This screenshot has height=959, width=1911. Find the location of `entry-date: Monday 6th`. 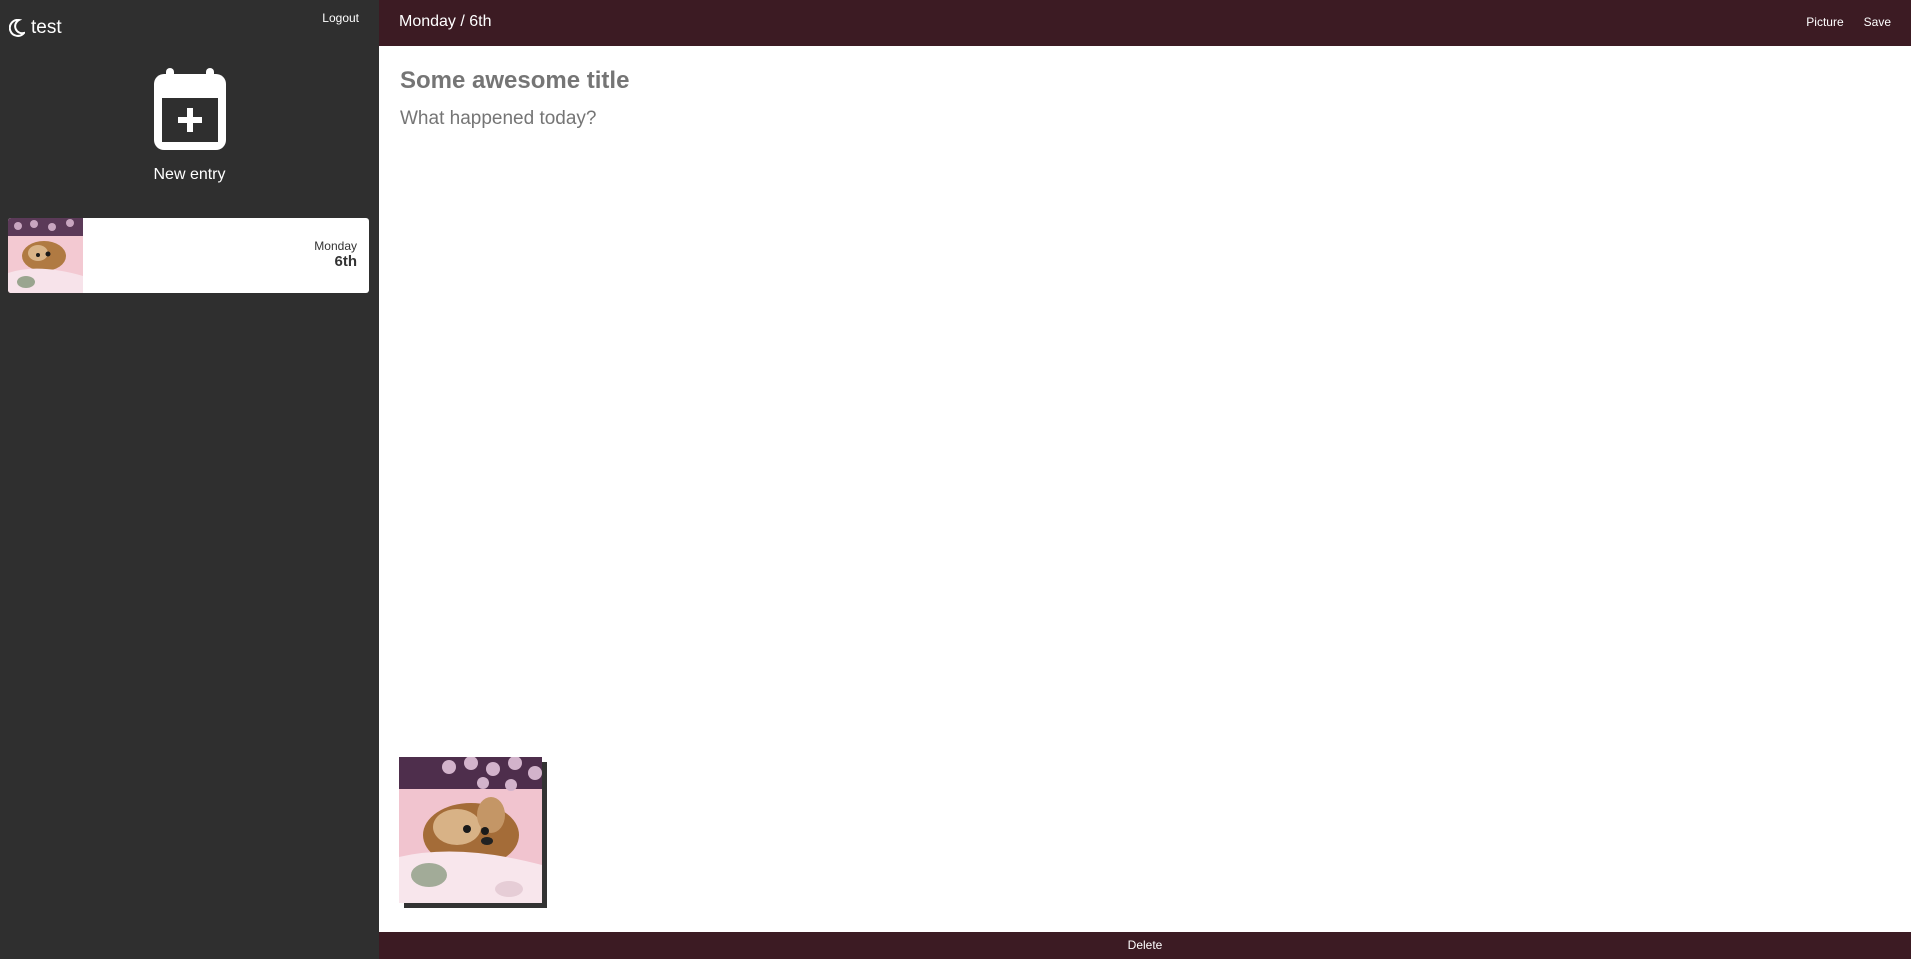

entry-date: Monday 6th is located at coordinates (335, 255).